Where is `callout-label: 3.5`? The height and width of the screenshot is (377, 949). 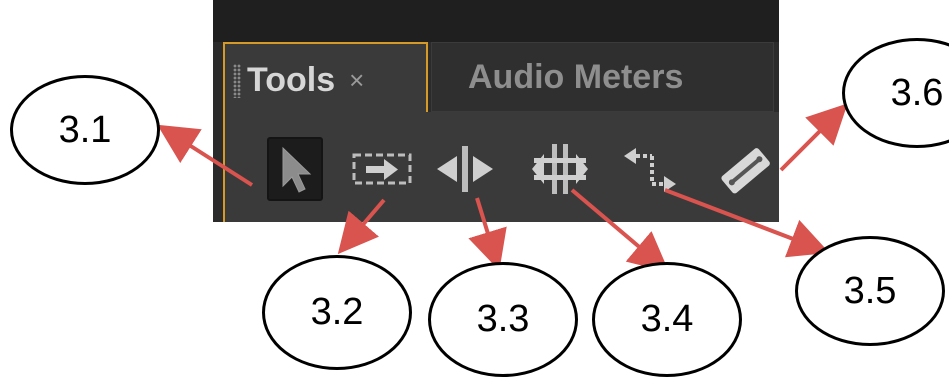
callout-label: 3.5 is located at coordinates (870, 290).